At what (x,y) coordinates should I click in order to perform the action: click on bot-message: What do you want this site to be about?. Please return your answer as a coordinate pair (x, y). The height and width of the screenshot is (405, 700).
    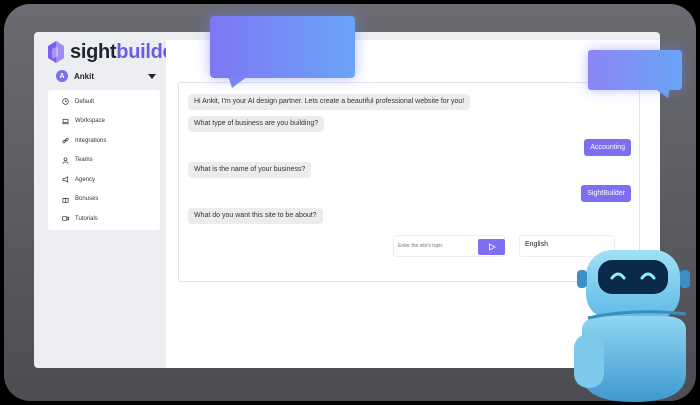
    Looking at the image, I should click on (255, 216).